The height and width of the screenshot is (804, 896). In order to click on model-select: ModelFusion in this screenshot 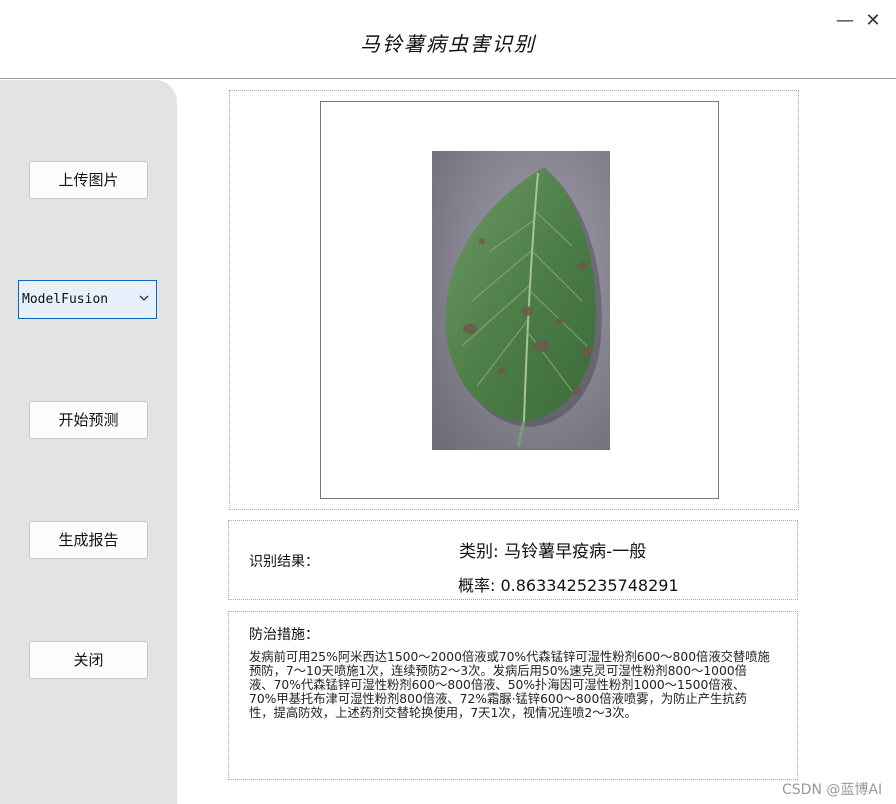, I will do `click(87, 299)`.